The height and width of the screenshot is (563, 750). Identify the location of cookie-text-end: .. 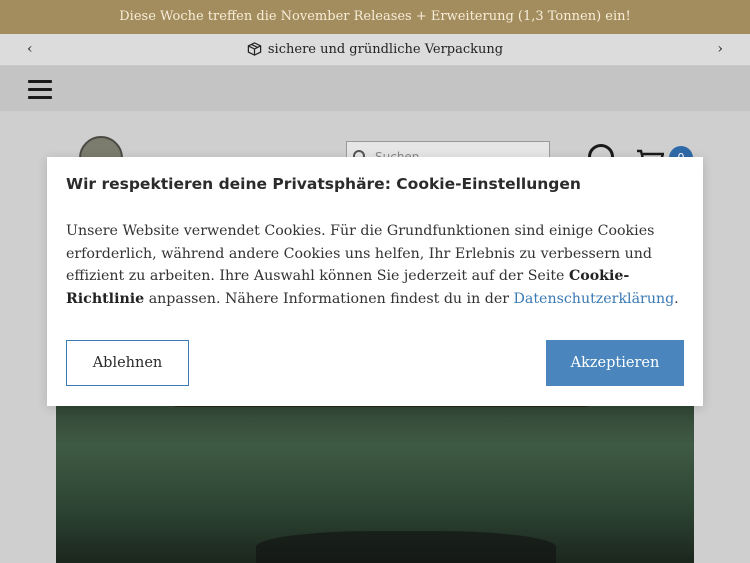
(676, 298).